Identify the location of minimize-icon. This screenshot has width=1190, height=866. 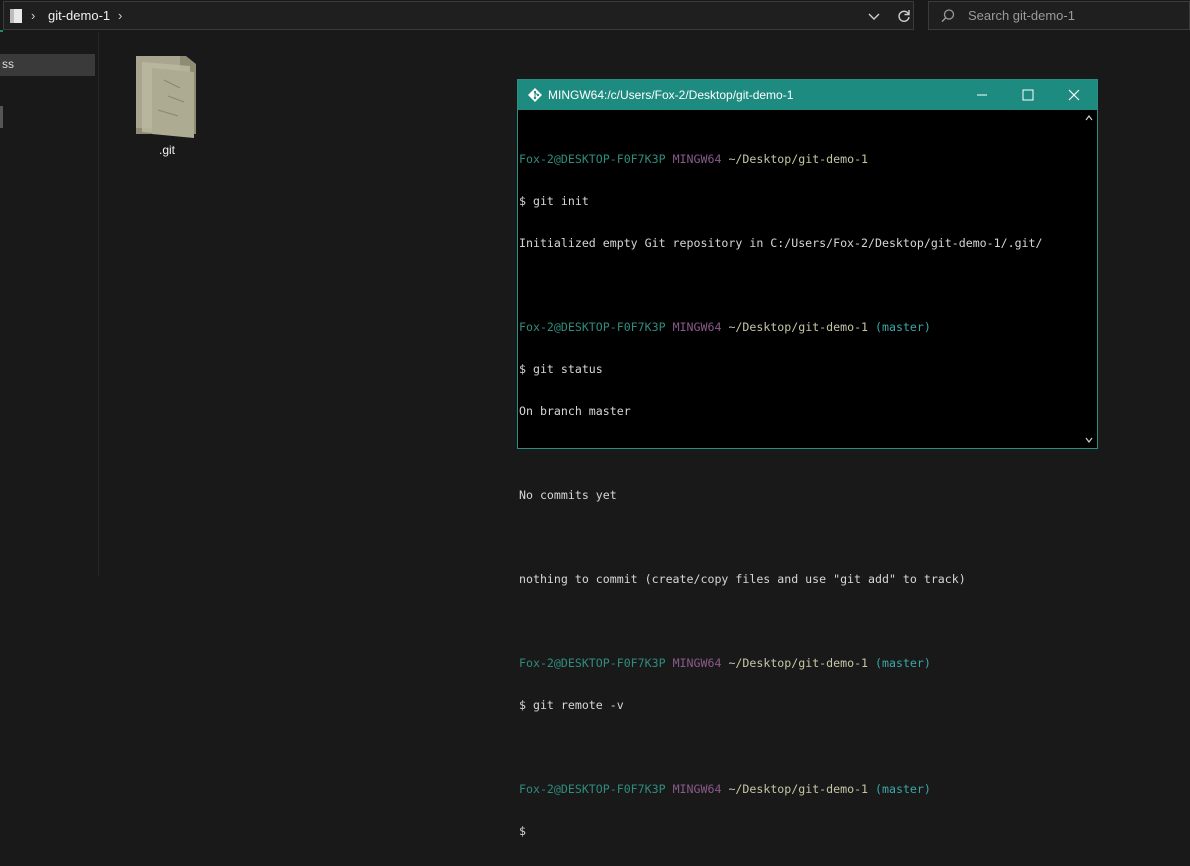
(982, 95).